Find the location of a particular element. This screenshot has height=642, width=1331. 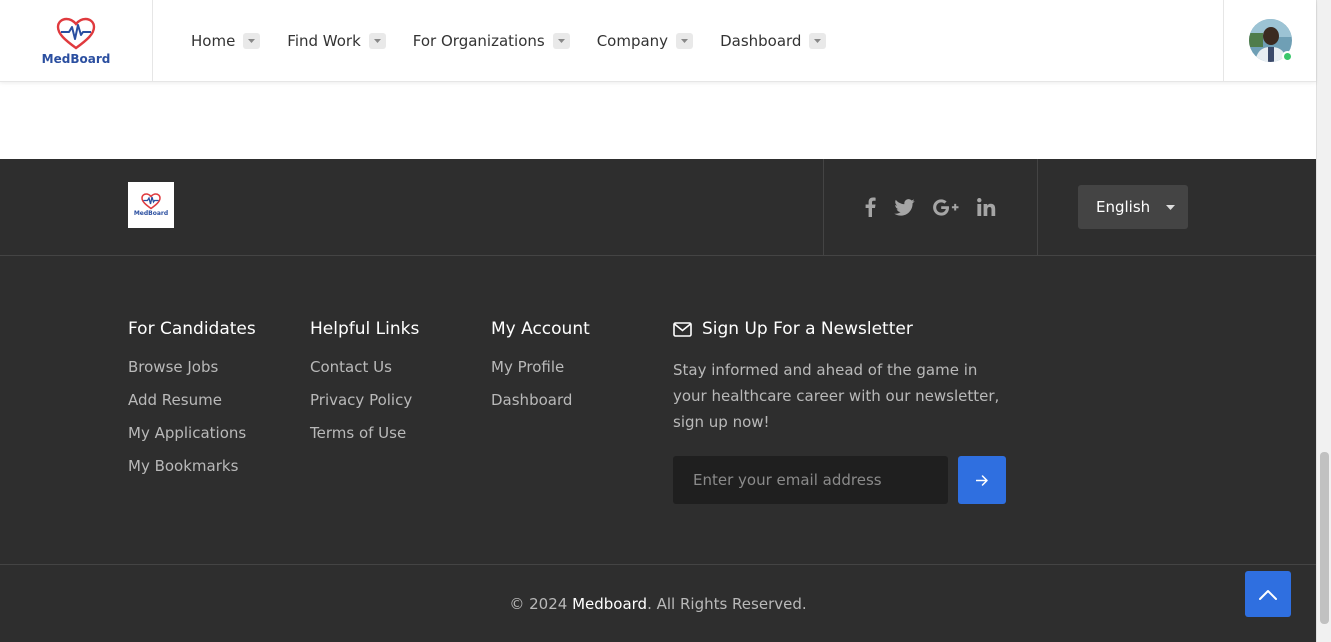

scrollbar-thumb is located at coordinates (1324, 538).